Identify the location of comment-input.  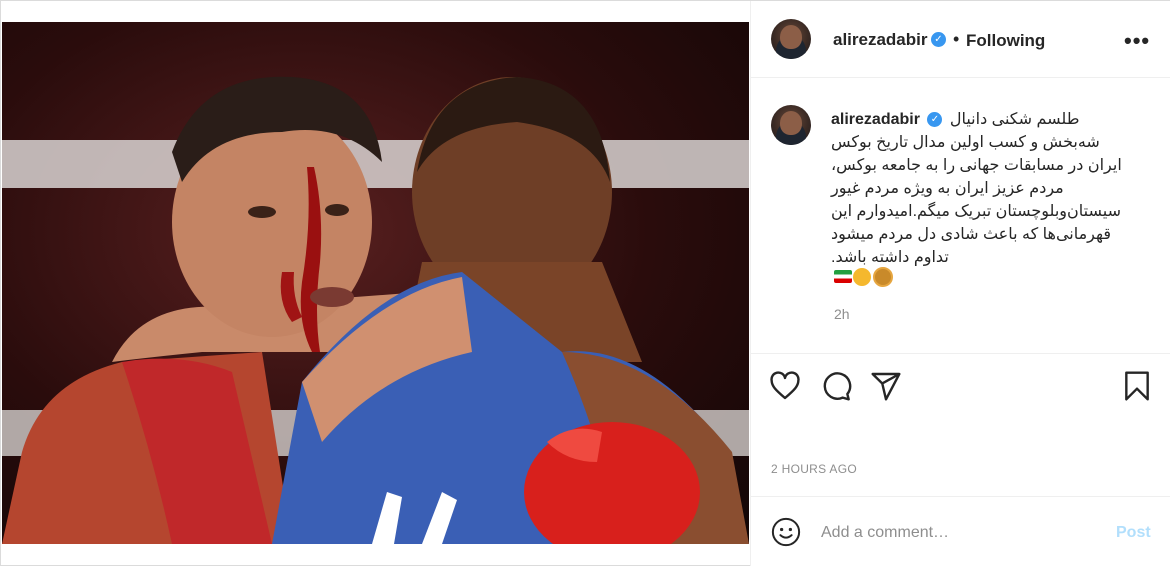
(956, 533).